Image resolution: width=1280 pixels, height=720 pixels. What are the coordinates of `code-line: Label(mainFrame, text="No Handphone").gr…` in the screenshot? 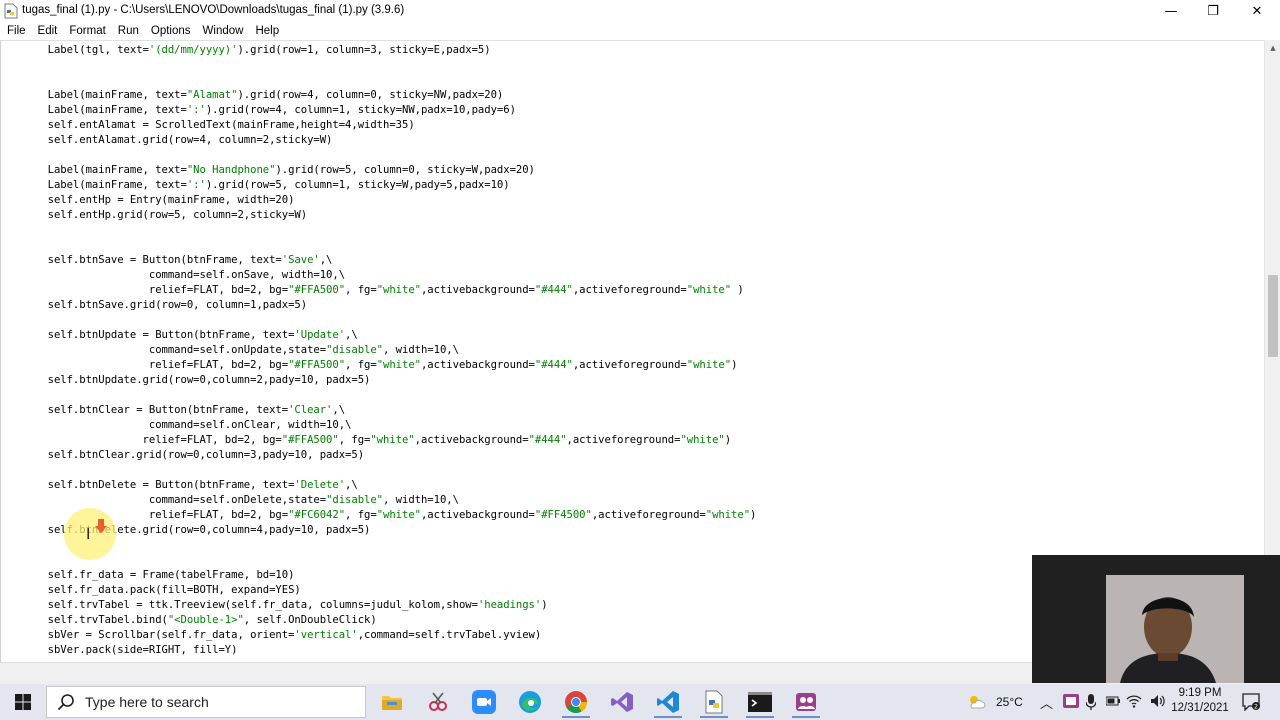 It's located at (378, 170).